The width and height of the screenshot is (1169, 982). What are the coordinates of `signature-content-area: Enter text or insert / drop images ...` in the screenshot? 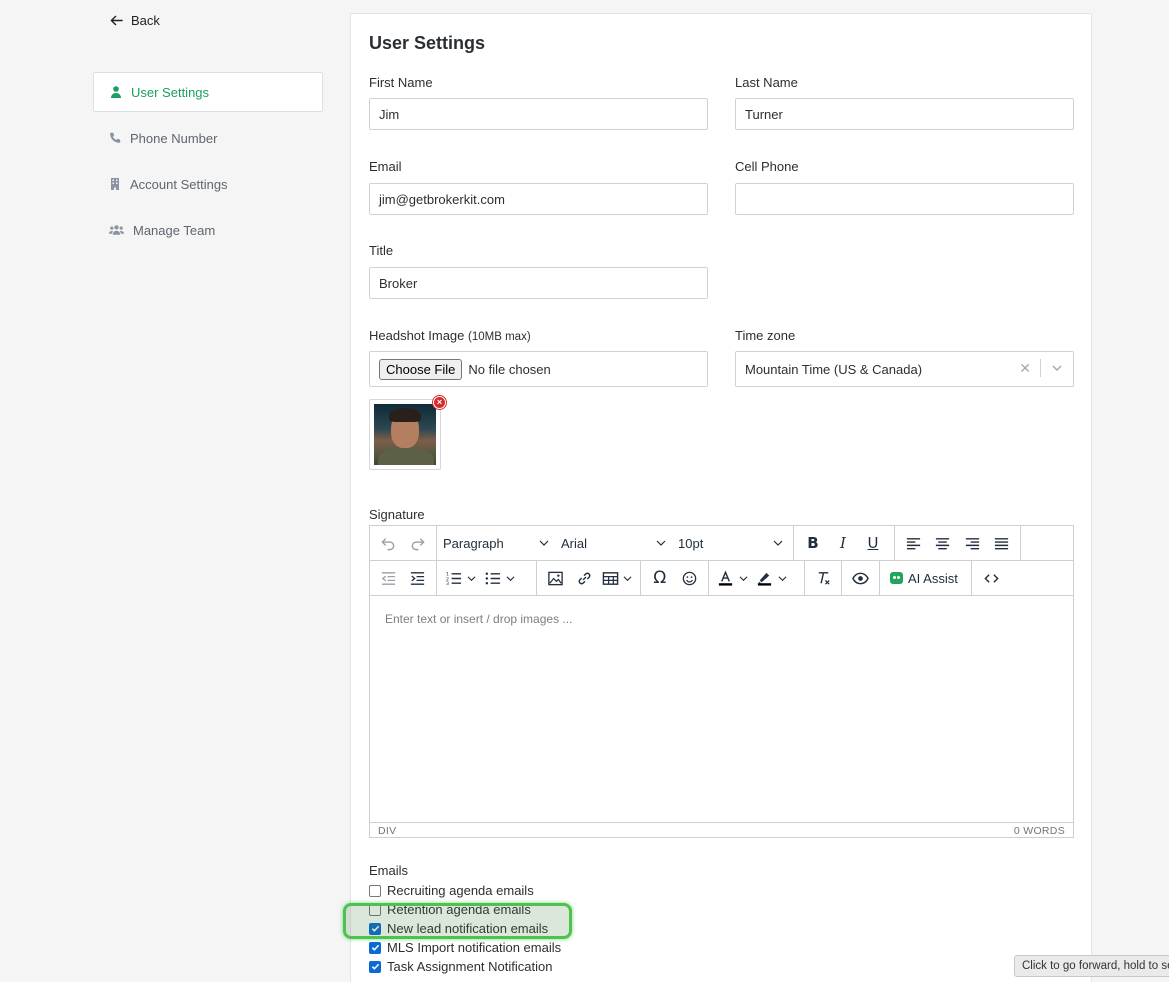 It's located at (721, 709).